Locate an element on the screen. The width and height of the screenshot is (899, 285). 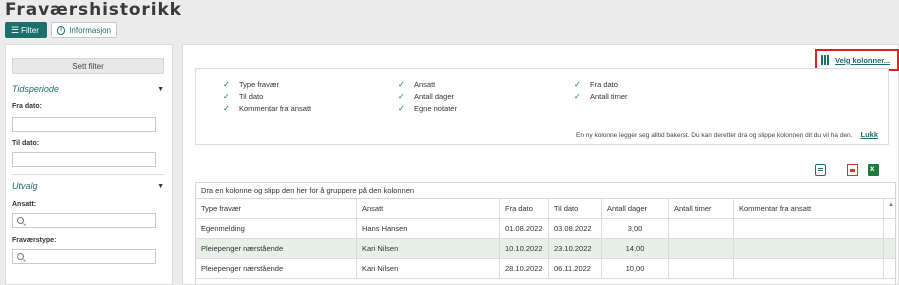
info-button-label: Informasjon is located at coordinates (90, 30).